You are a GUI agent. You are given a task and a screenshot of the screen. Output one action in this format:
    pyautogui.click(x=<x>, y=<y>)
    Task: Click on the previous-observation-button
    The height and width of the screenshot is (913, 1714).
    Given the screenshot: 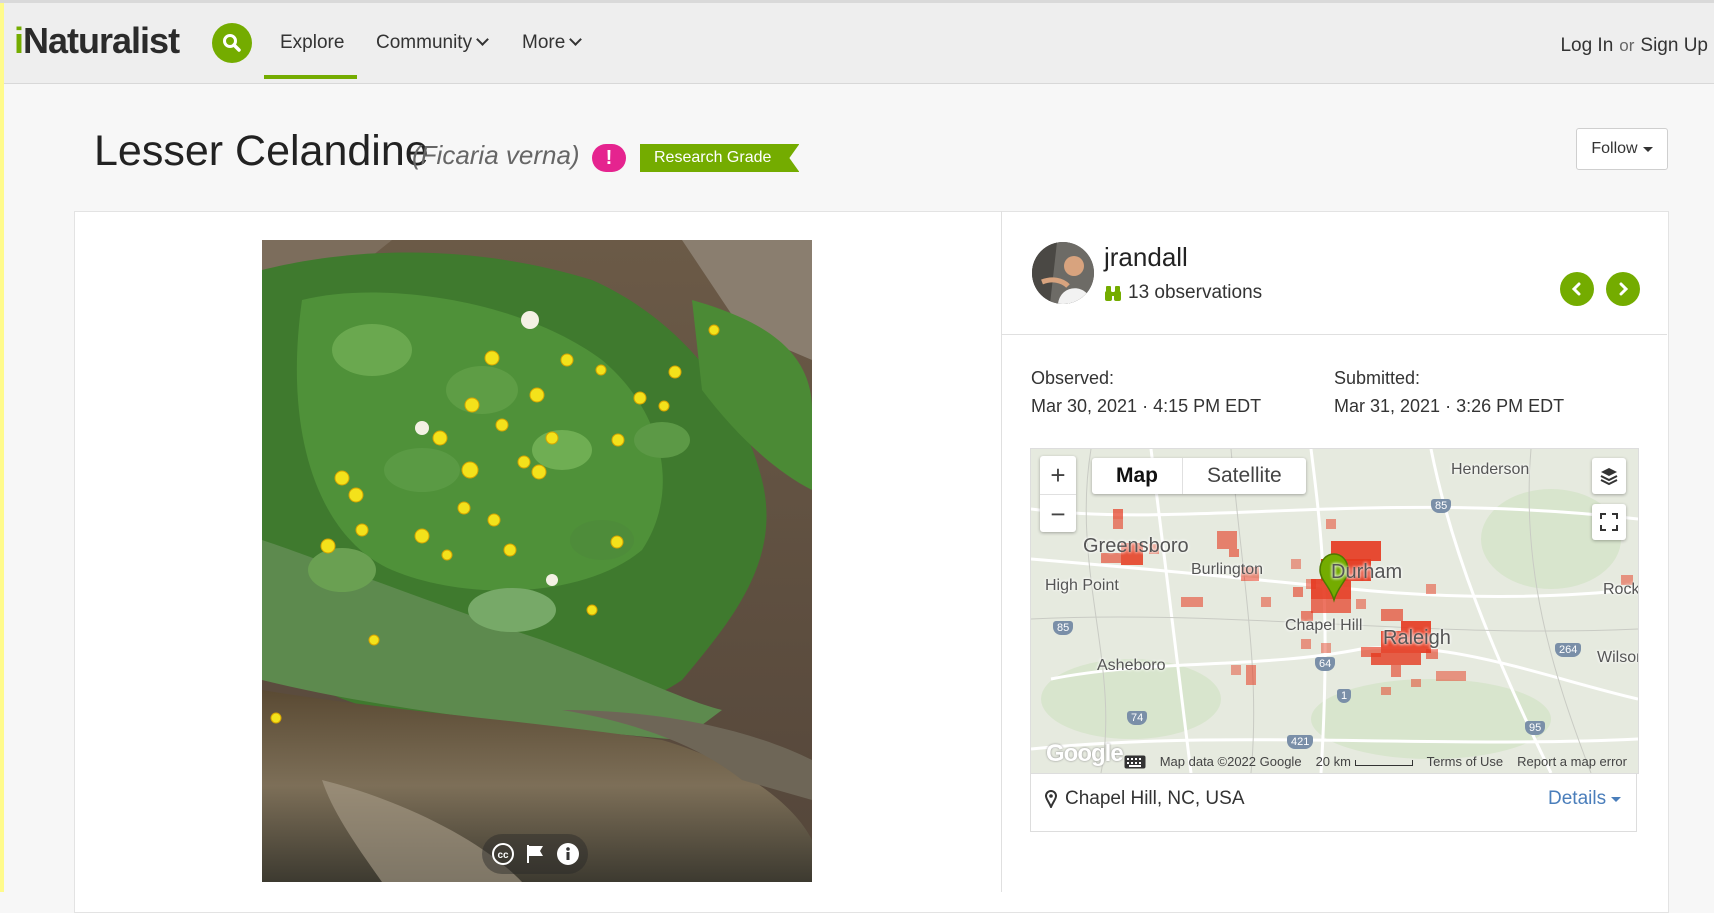 What is the action you would take?
    pyautogui.click(x=1577, y=289)
    